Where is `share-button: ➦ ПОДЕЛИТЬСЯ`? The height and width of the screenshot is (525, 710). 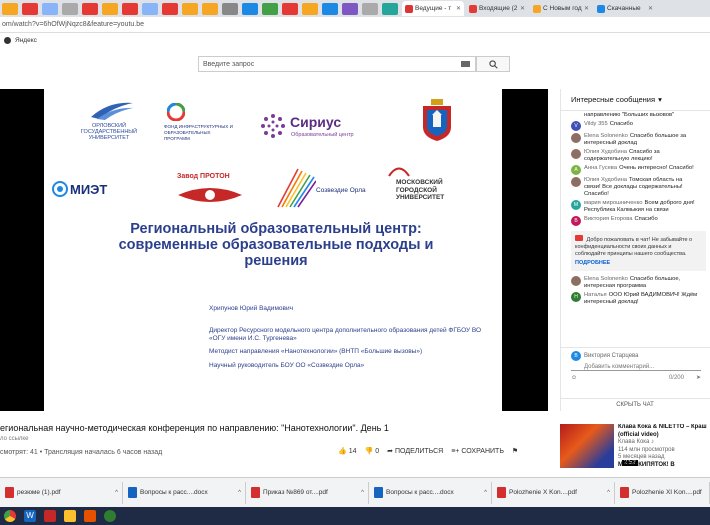
share-button: ➦ ПОДЕЛИТЬСЯ is located at coordinates (415, 451).